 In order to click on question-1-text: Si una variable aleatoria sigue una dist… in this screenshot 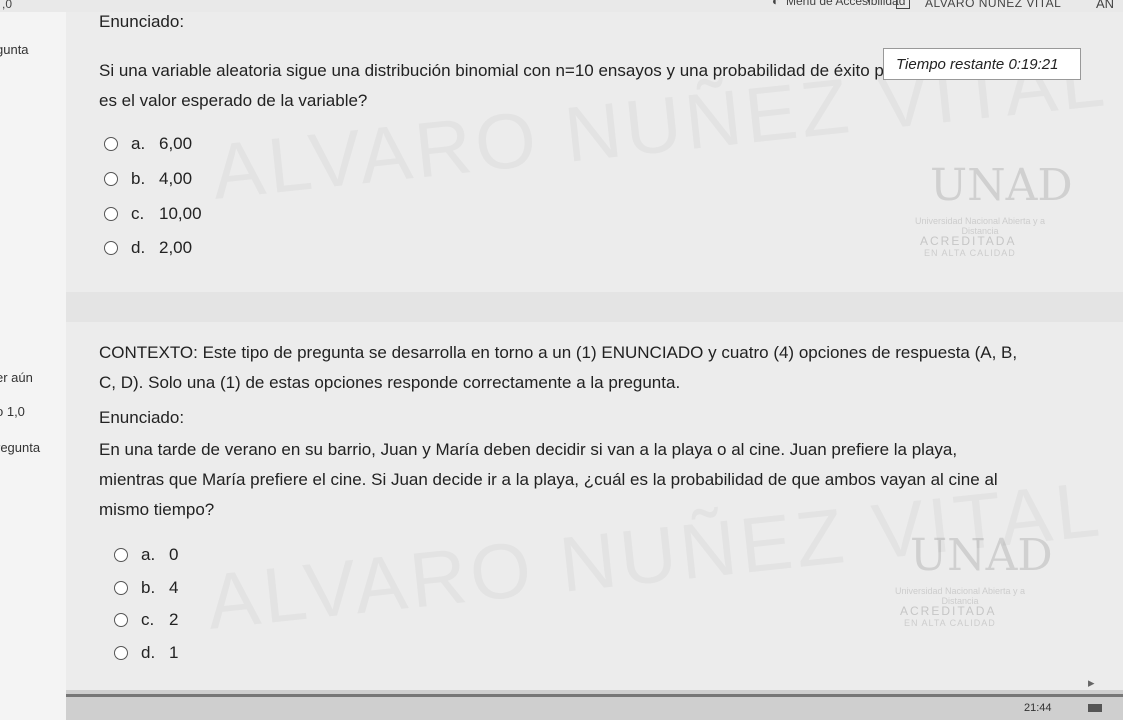, I will do `click(538, 86)`.